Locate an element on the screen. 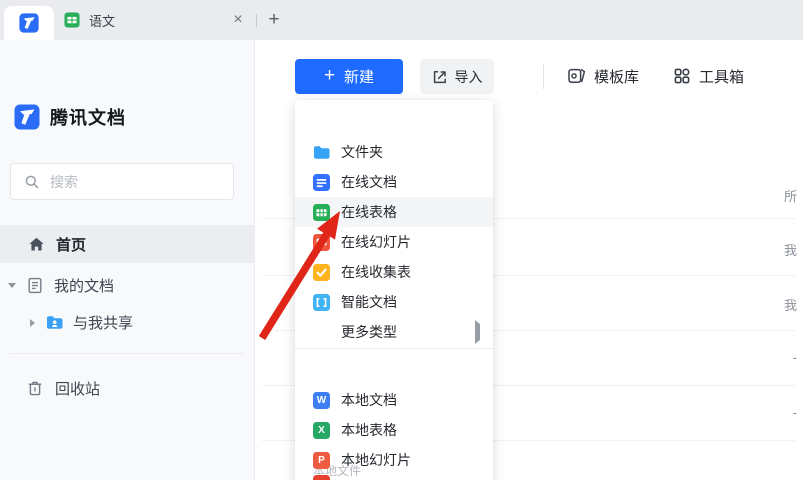 This screenshot has height=480, width=803. menu-item-online-sheet: 在线表格 is located at coordinates (394, 212).